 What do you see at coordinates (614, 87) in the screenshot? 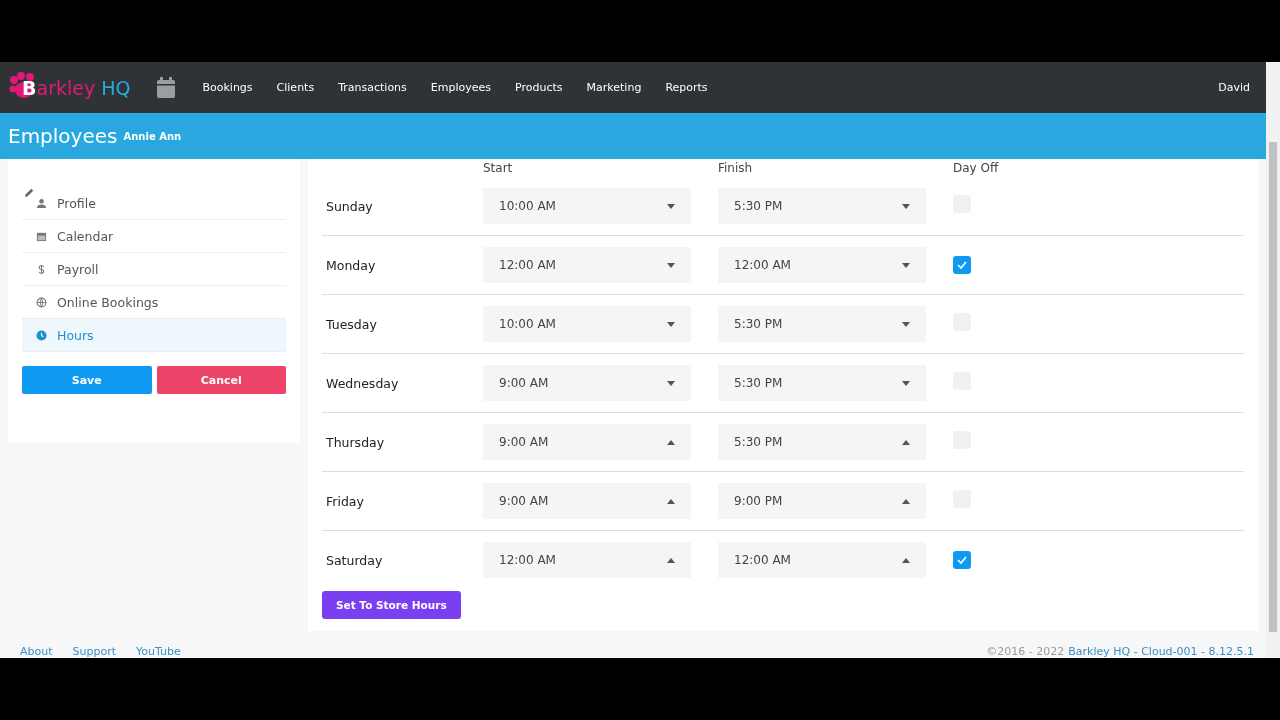
I see `nav-link: Marketing` at bounding box center [614, 87].